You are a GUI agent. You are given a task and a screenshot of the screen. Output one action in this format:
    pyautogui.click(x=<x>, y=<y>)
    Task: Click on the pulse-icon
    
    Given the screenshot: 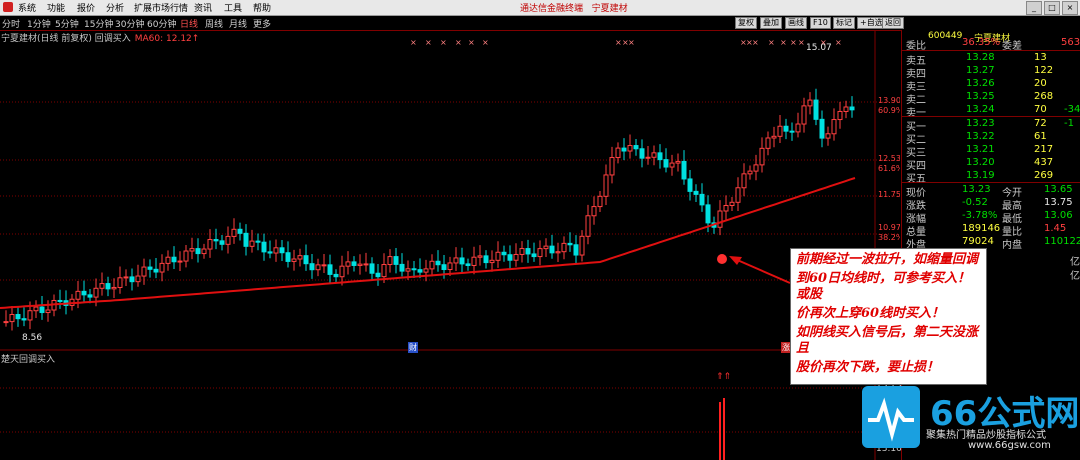 What is the action you would take?
    pyautogui.click(x=891, y=419)
    